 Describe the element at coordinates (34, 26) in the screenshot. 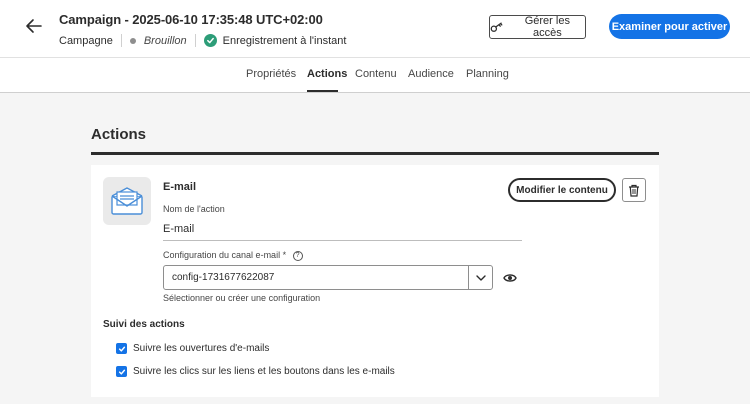

I see `arrow-left-icon` at that location.